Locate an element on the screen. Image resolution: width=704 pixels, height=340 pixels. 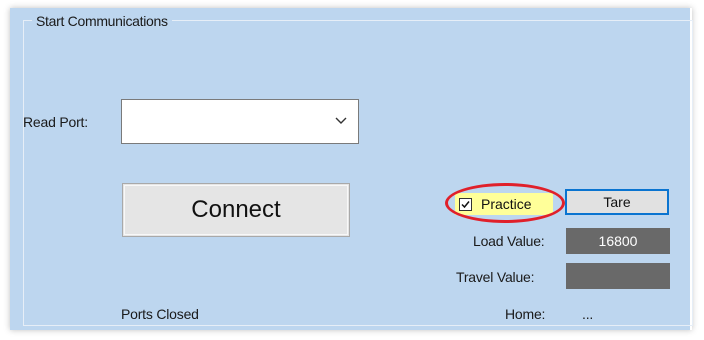
travel-value-display is located at coordinates (618, 276).